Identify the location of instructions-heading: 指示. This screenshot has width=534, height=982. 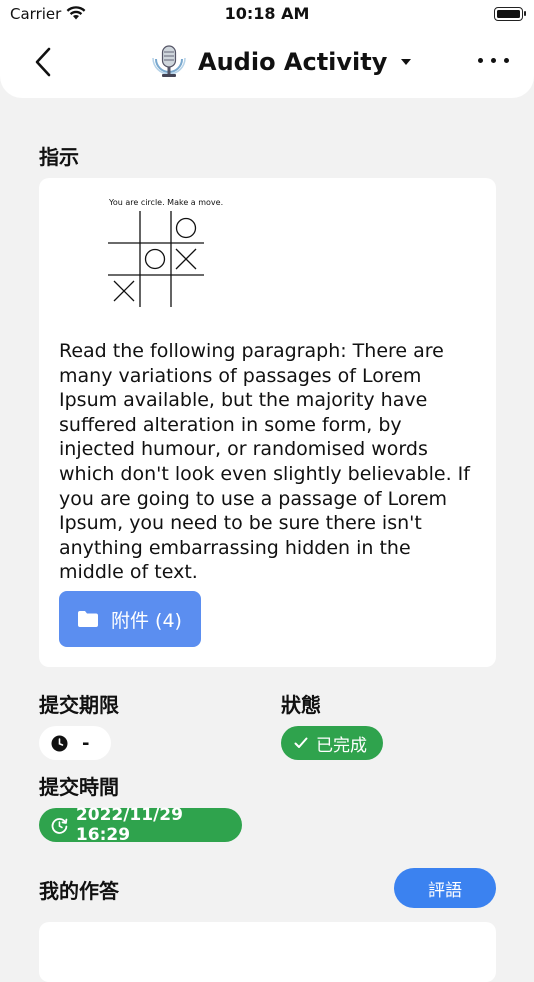
(59, 157).